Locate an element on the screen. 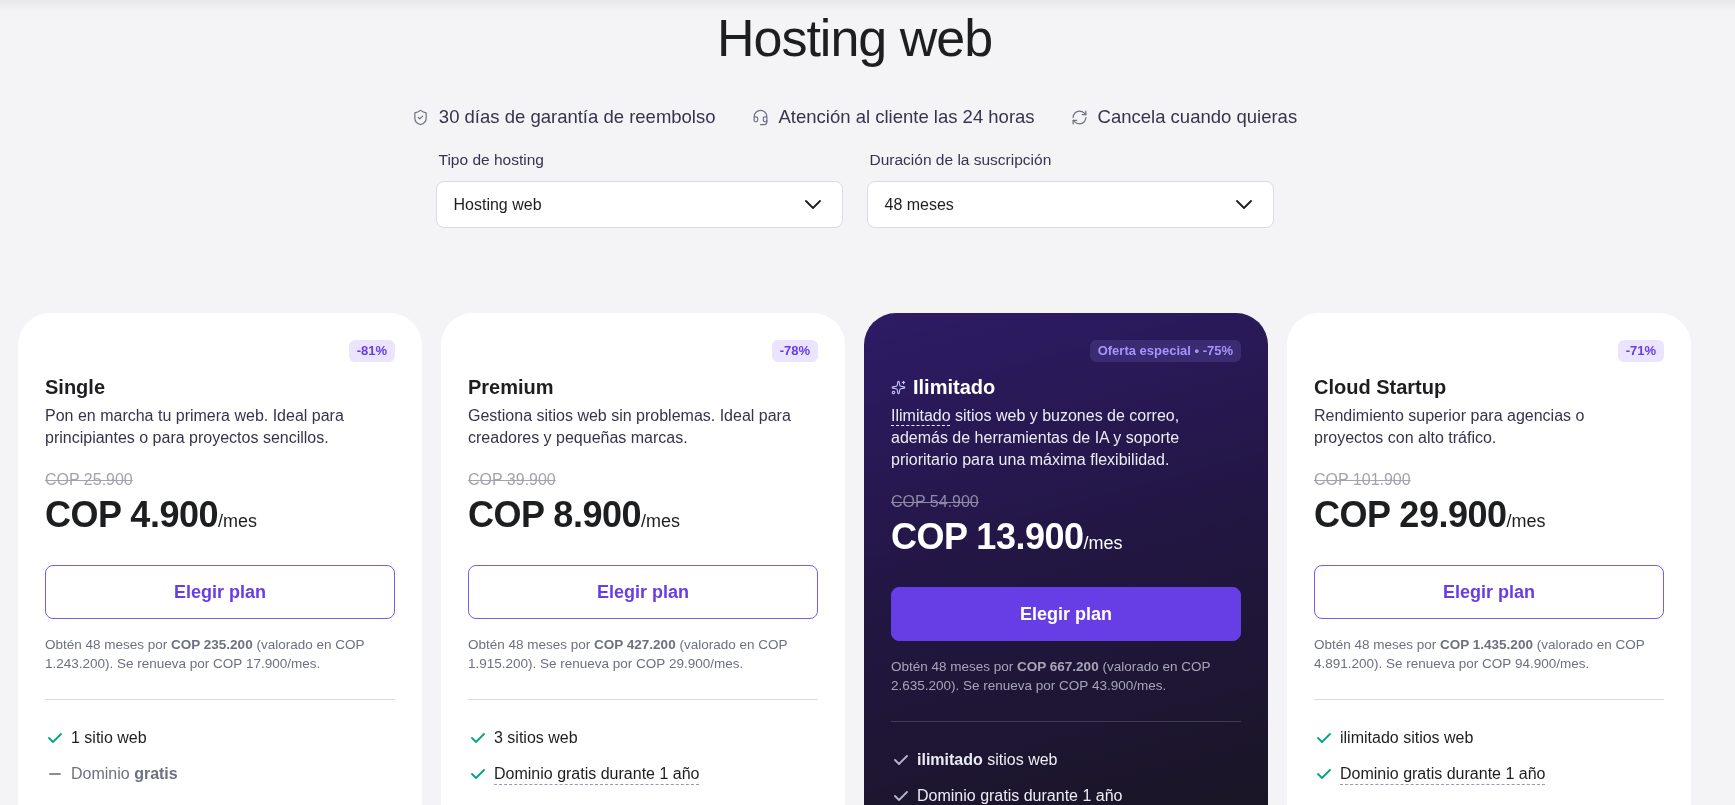 Image resolution: width=1735 pixels, height=805 pixels. field-label: Duración de la suscripción is located at coordinates (960, 160).